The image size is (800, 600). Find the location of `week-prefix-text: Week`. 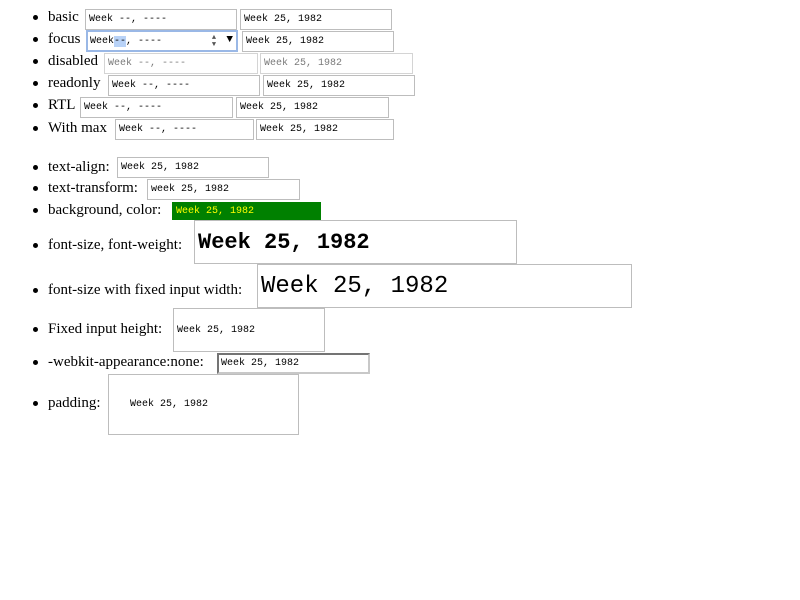

week-prefix-text: Week is located at coordinates (102, 41).